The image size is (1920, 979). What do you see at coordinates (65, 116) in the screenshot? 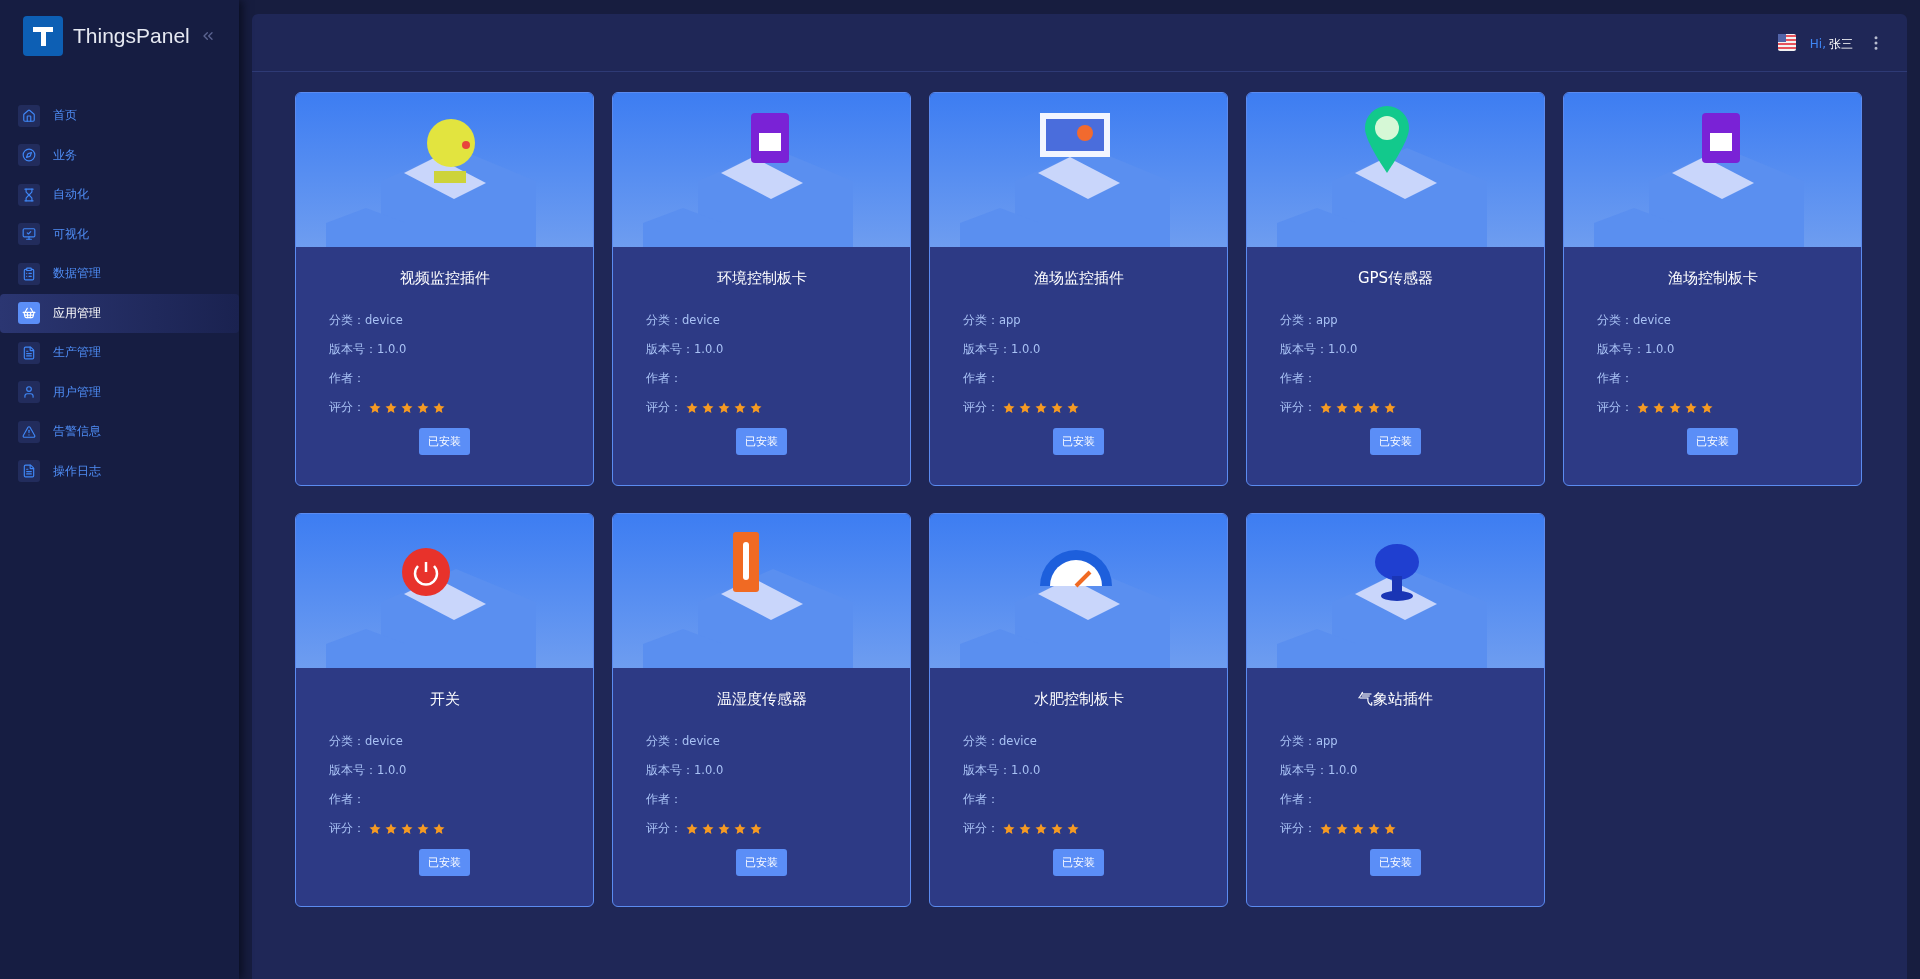
I see `sidebar-item-label: 首页` at bounding box center [65, 116].